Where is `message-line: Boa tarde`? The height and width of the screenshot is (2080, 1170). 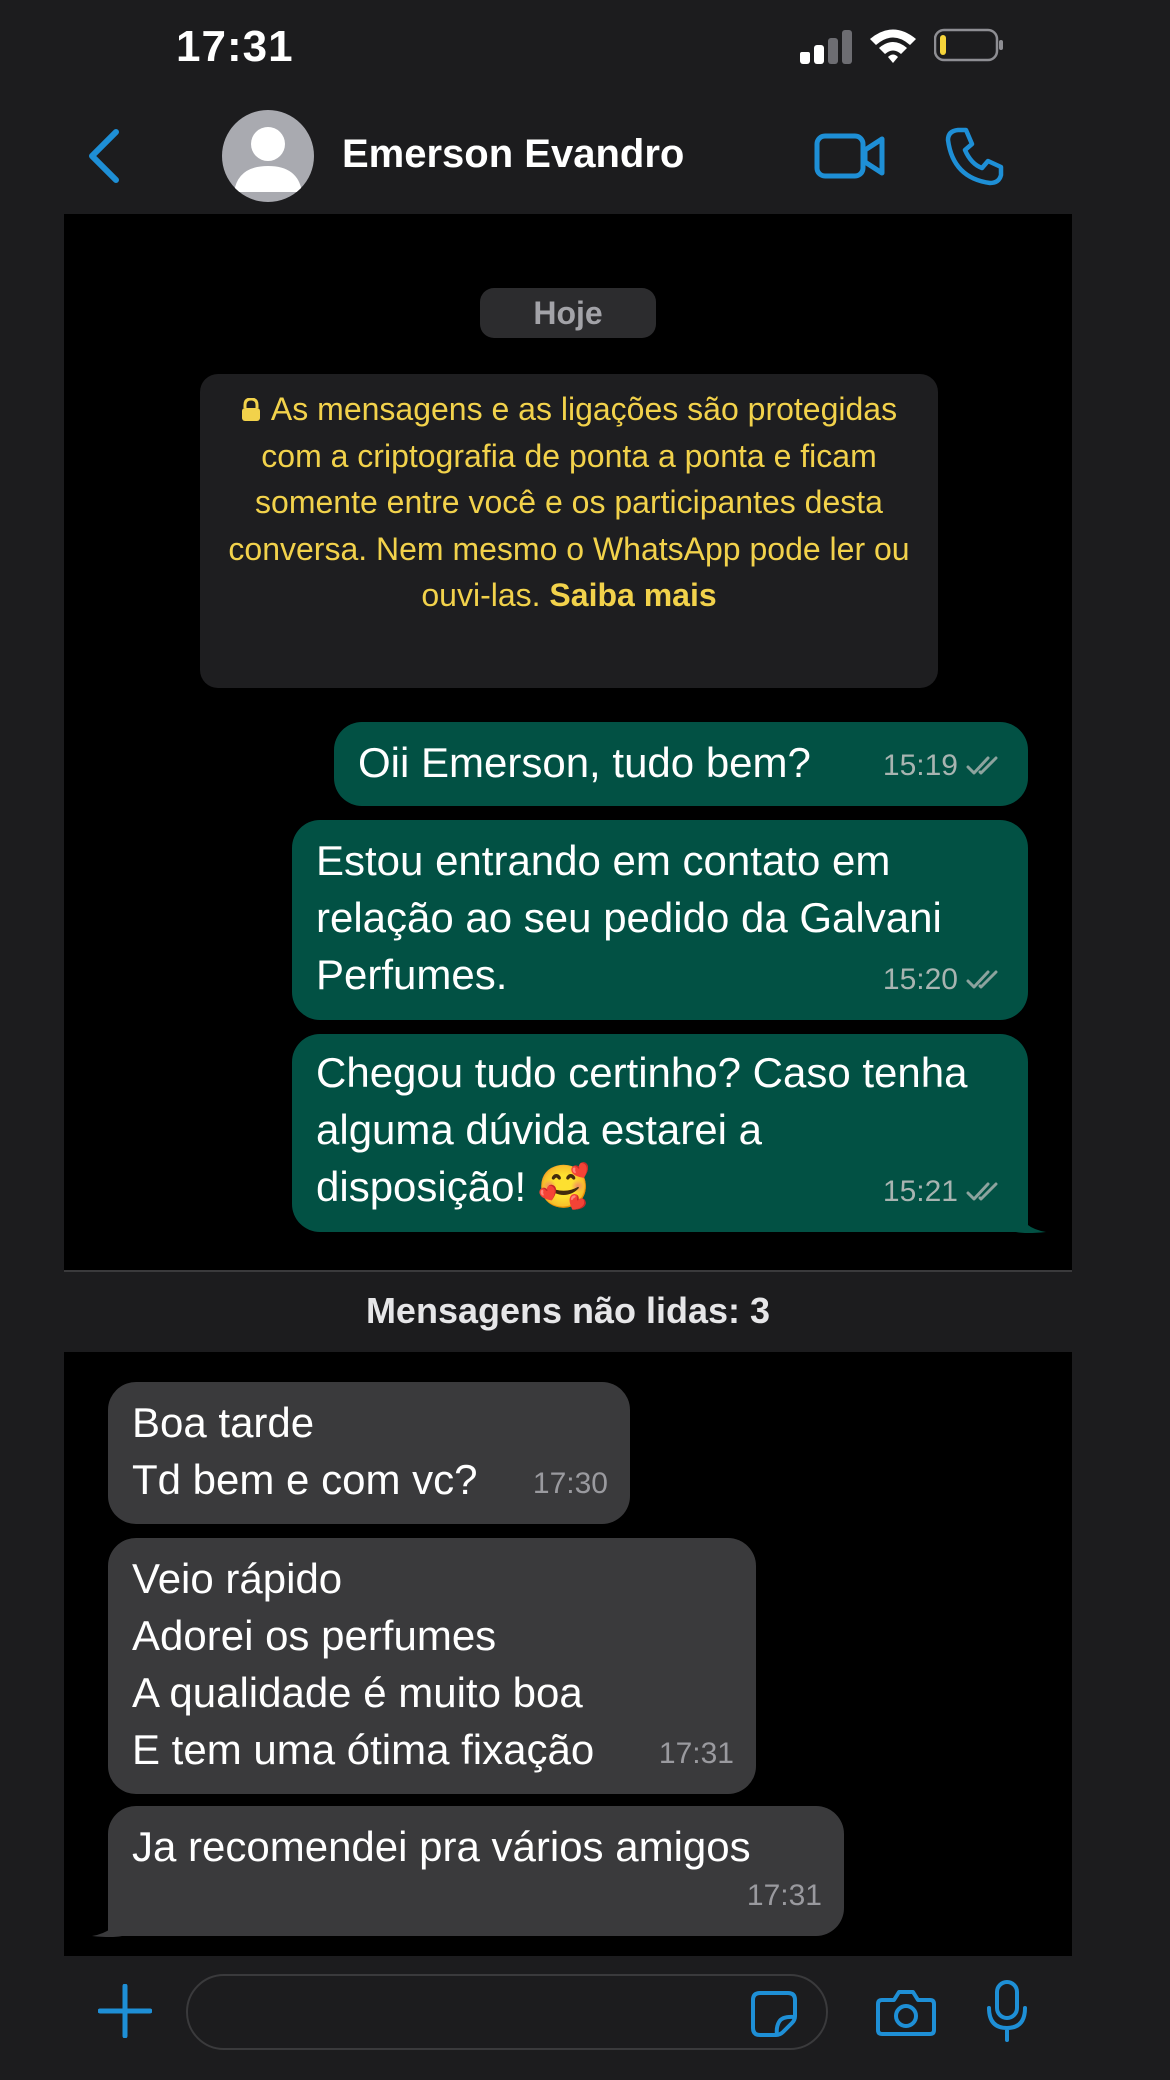
message-line: Boa tarde is located at coordinates (223, 1422).